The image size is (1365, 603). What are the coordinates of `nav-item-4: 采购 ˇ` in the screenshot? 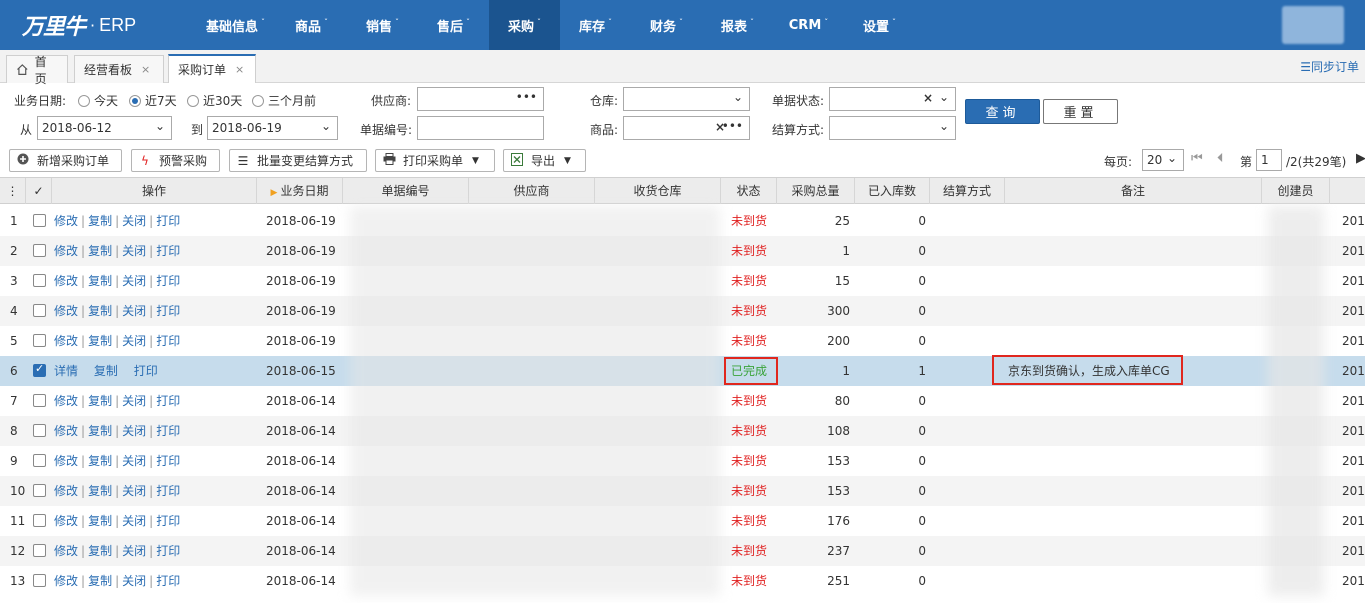 It's located at (525, 25).